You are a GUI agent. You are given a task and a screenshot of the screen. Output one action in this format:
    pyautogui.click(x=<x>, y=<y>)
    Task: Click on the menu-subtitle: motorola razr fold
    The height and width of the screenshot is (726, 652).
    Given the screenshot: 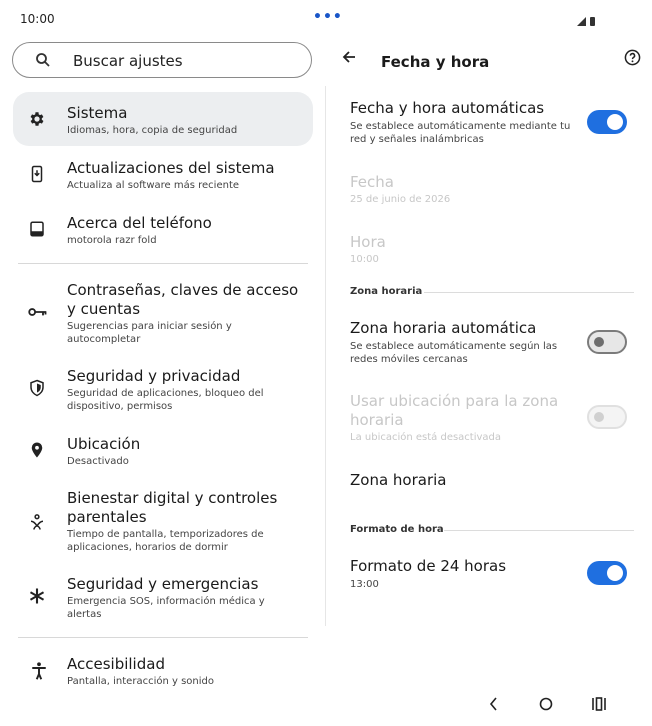 What is the action you would take?
    pyautogui.click(x=112, y=240)
    